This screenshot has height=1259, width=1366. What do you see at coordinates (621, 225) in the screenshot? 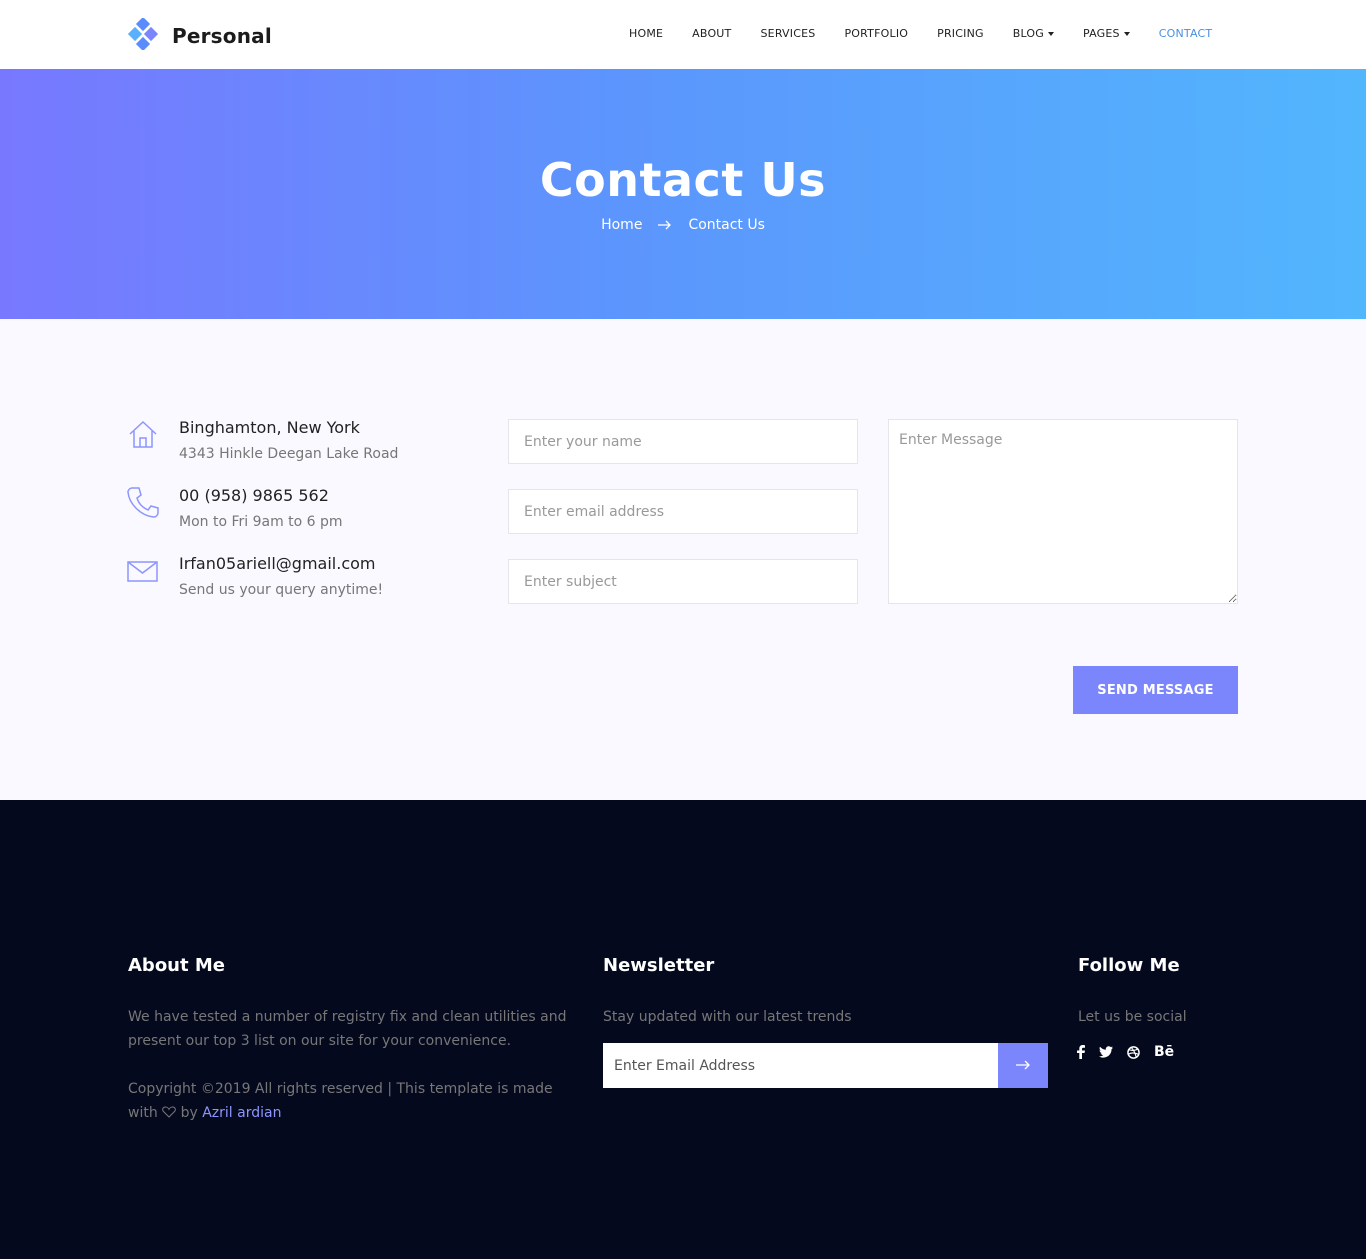
I see `breadcrumb-home-link: Home` at bounding box center [621, 225].